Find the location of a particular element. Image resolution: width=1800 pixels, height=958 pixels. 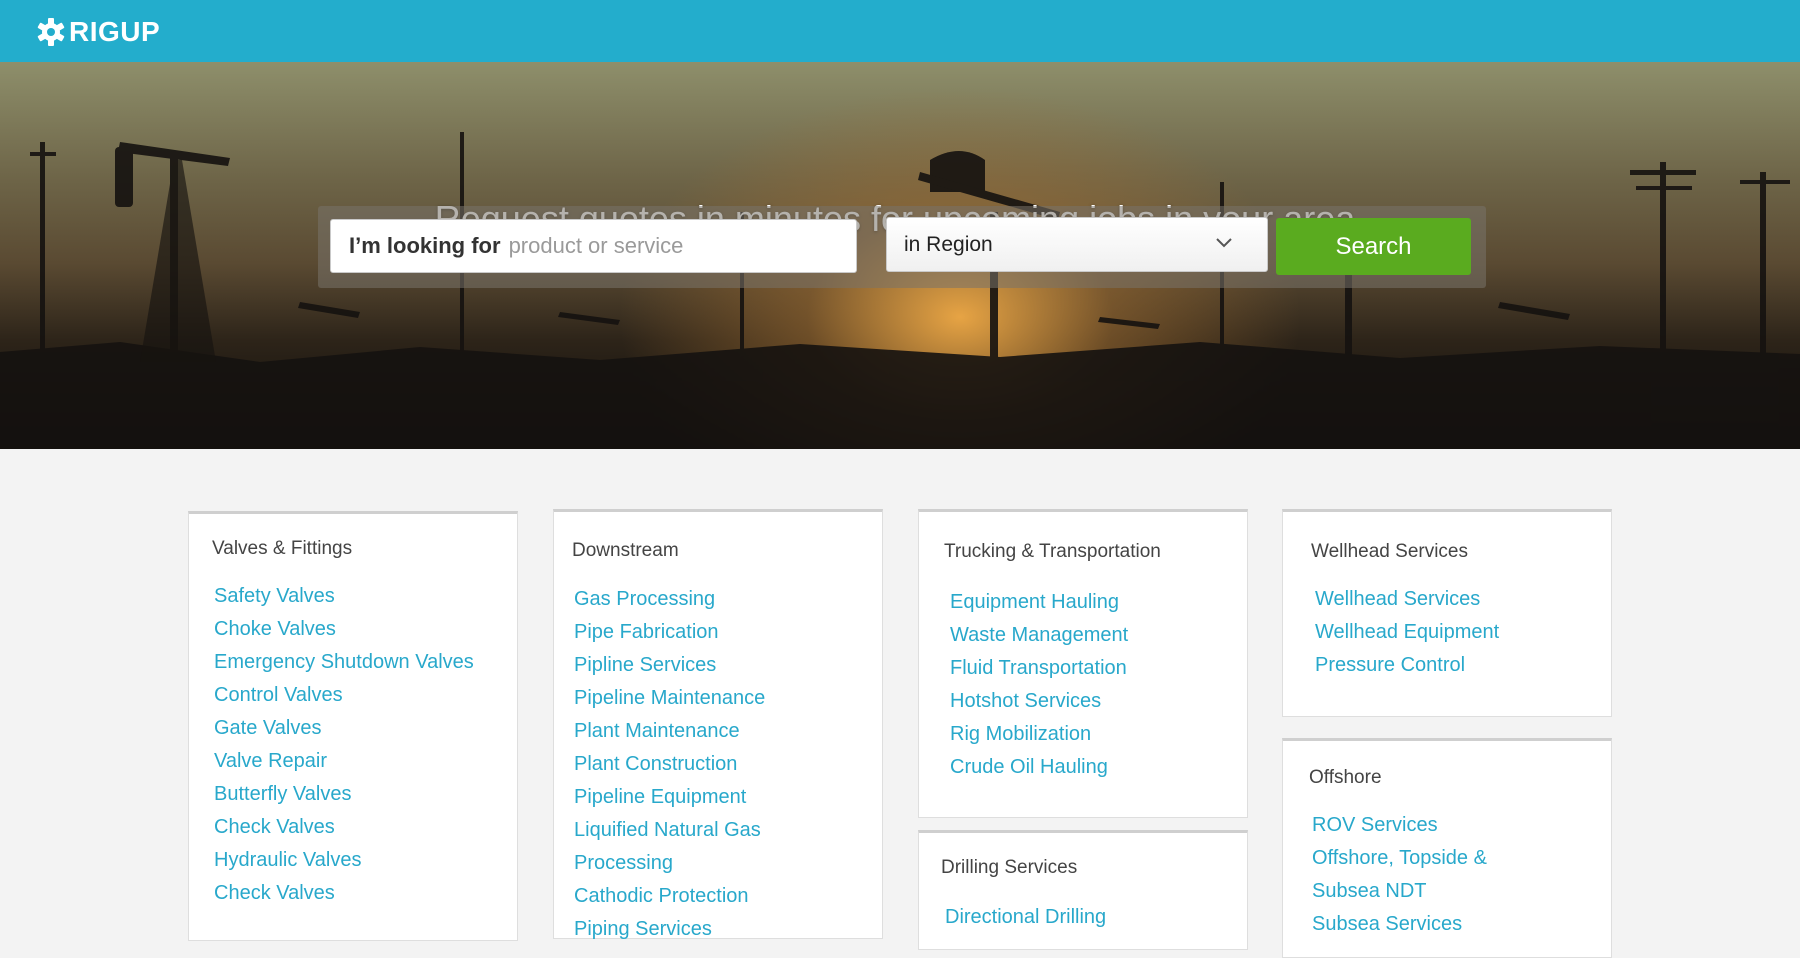

category-link: Subsea NDT is located at coordinates (1399, 891).